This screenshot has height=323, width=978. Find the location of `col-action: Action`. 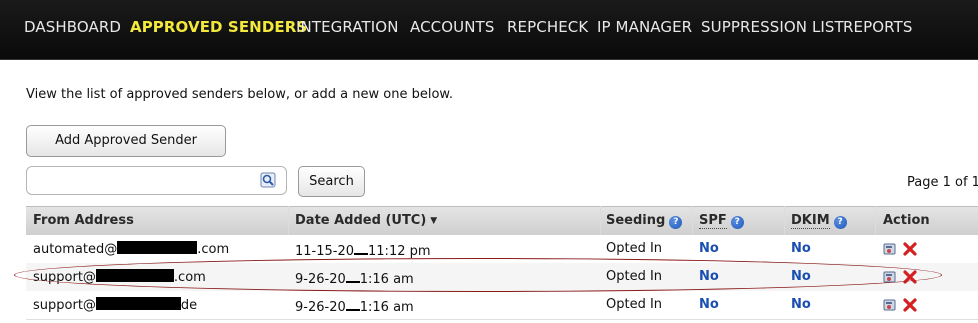

col-action: Action is located at coordinates (906, 220).